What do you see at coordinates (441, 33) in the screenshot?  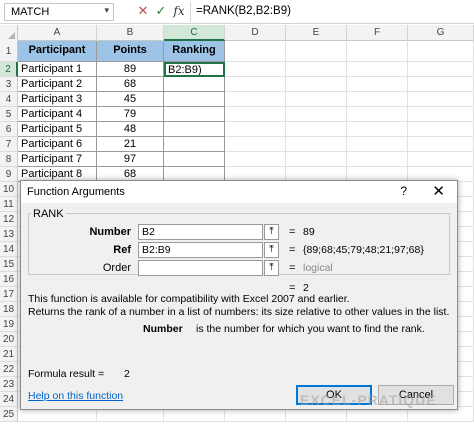 I see `column-header: G` at bounding box center [441, 33].